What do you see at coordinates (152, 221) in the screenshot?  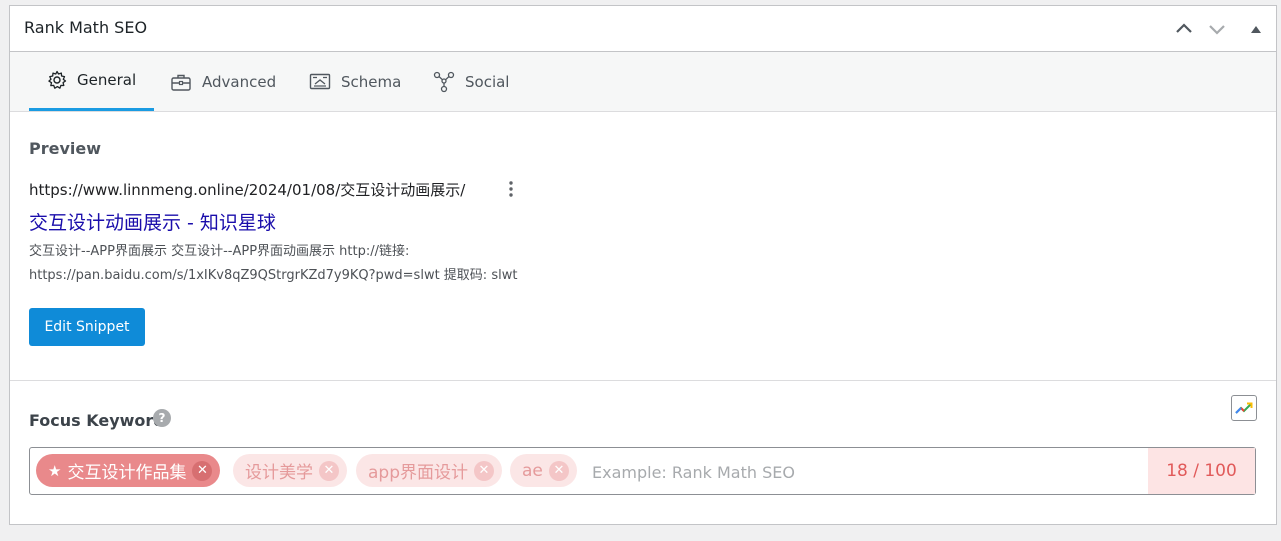 I see `preview-title: 交互设计动画展示 - 知识星球` at bounding box center [152, 221].